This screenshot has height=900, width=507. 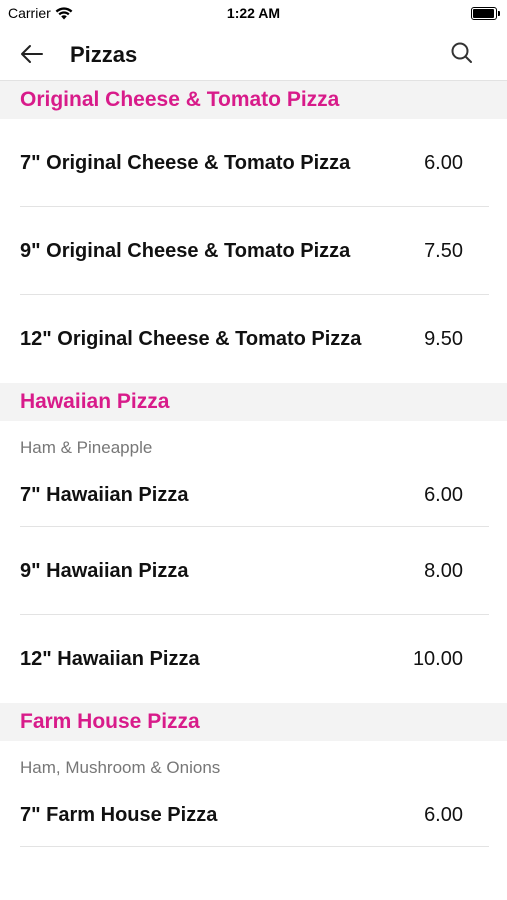 What do you see at coordinates (253, 815) in the screenshot?
I see `menu-item: 7" Farm House Pizza 6.00` at bounding box center [253, 815].